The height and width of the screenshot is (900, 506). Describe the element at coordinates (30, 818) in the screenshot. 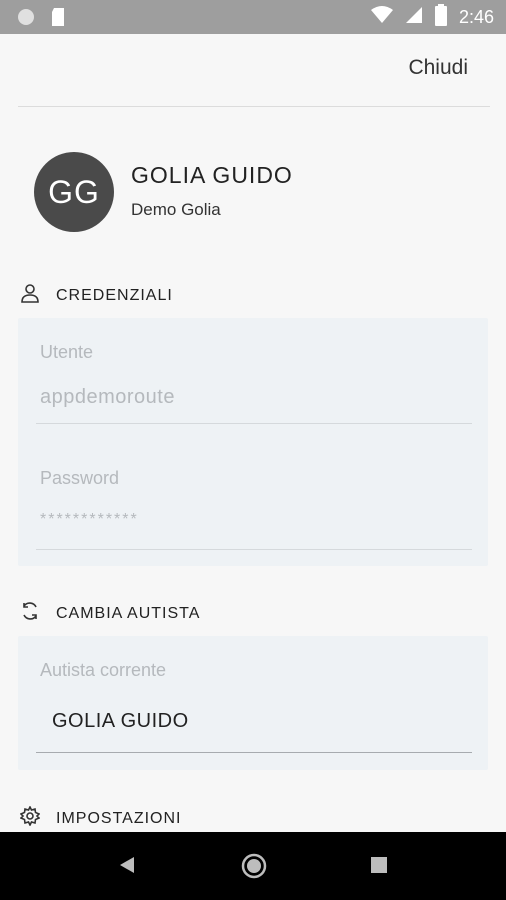

I see `gear-icon` at that location.